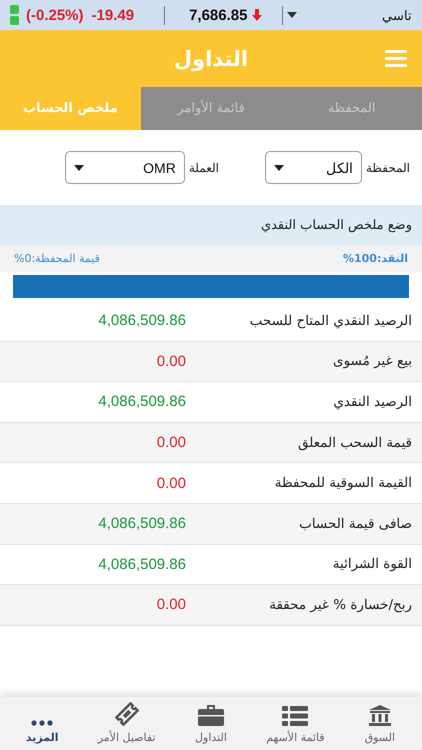  I want to click on row-label: بيع غير مُسوى, so click(372, 361).